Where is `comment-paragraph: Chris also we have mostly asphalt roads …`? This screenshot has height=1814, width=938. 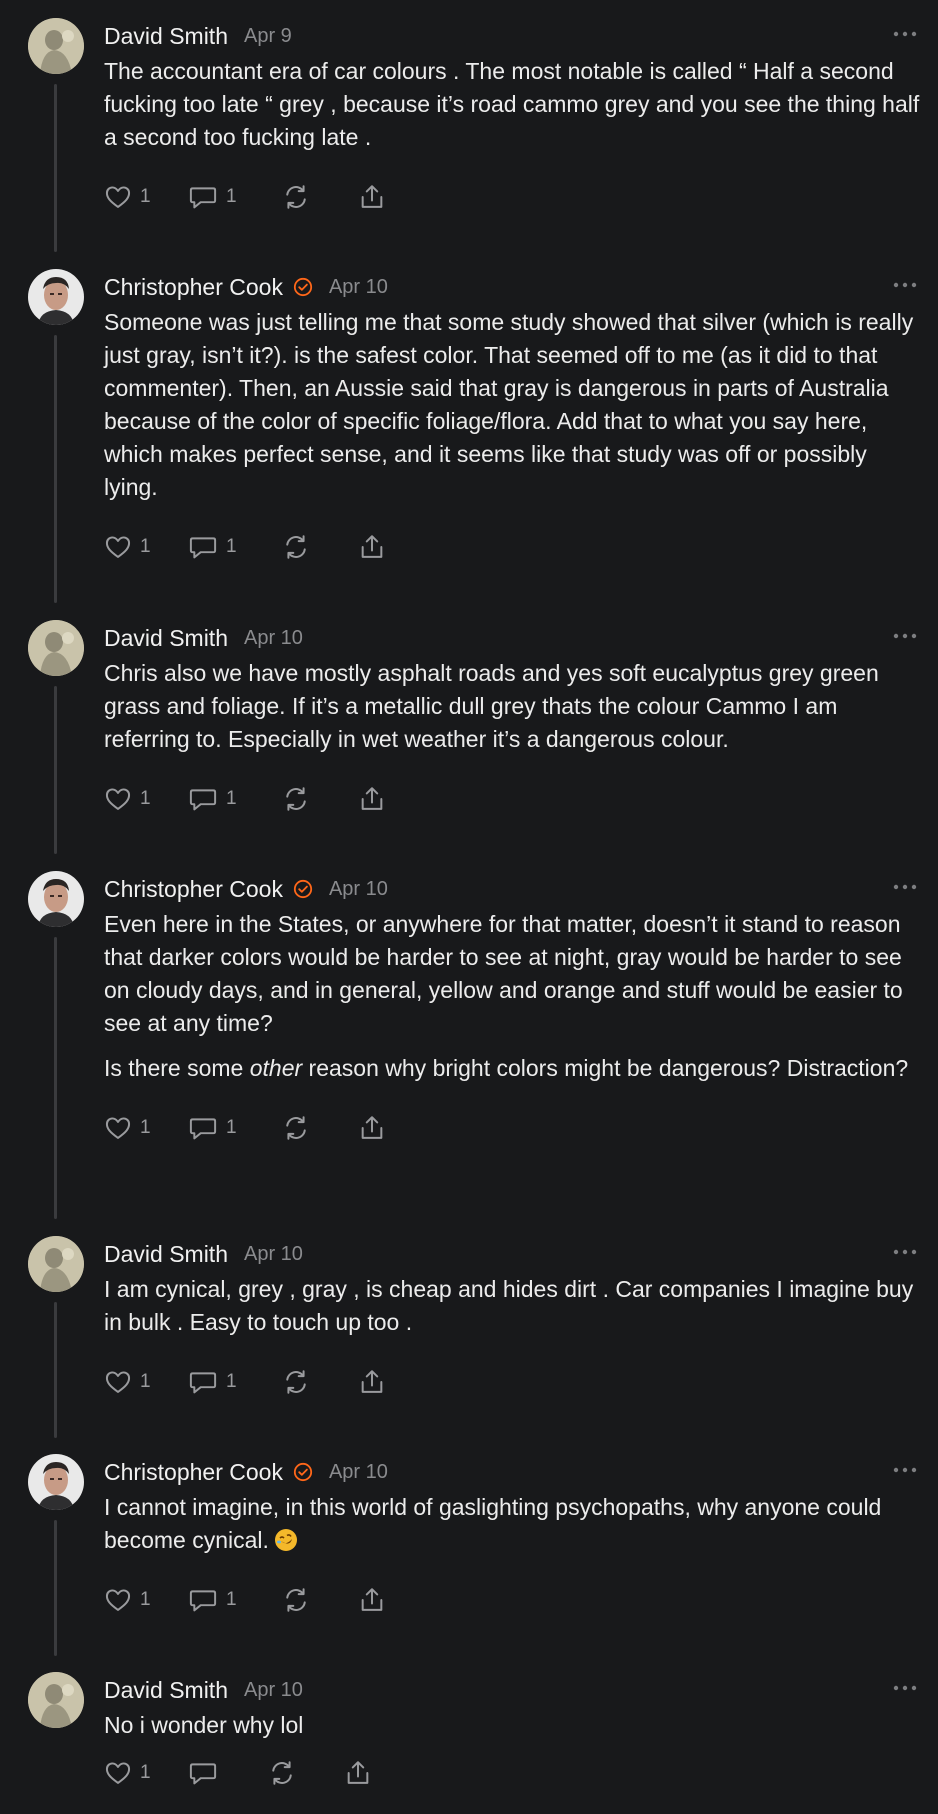 comment-paragraph: Chris also we have mostly asphalt roads … is located at coordinates (491, 706).